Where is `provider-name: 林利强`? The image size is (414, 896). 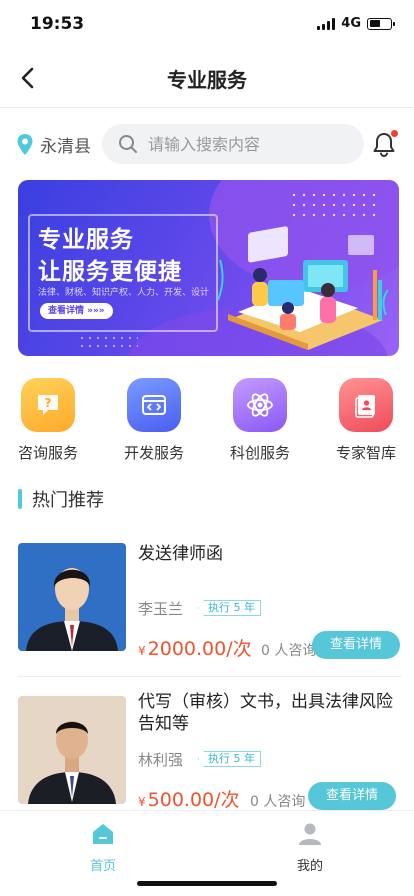
provider-name: 林利强 is located at coordinates (161, 760).